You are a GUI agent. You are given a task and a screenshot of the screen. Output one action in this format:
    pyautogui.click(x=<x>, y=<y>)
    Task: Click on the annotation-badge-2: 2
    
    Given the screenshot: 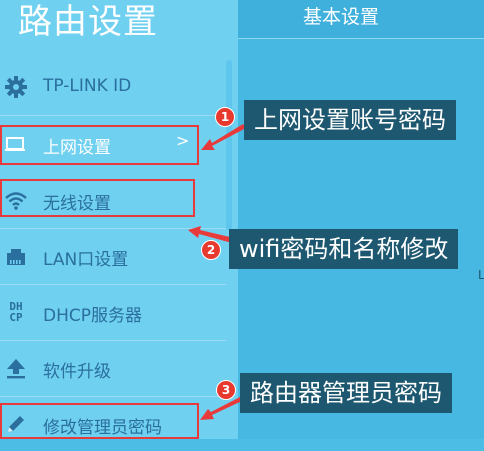 What is the action you would take?
    pyautogui.click(x=211, y=250)
    